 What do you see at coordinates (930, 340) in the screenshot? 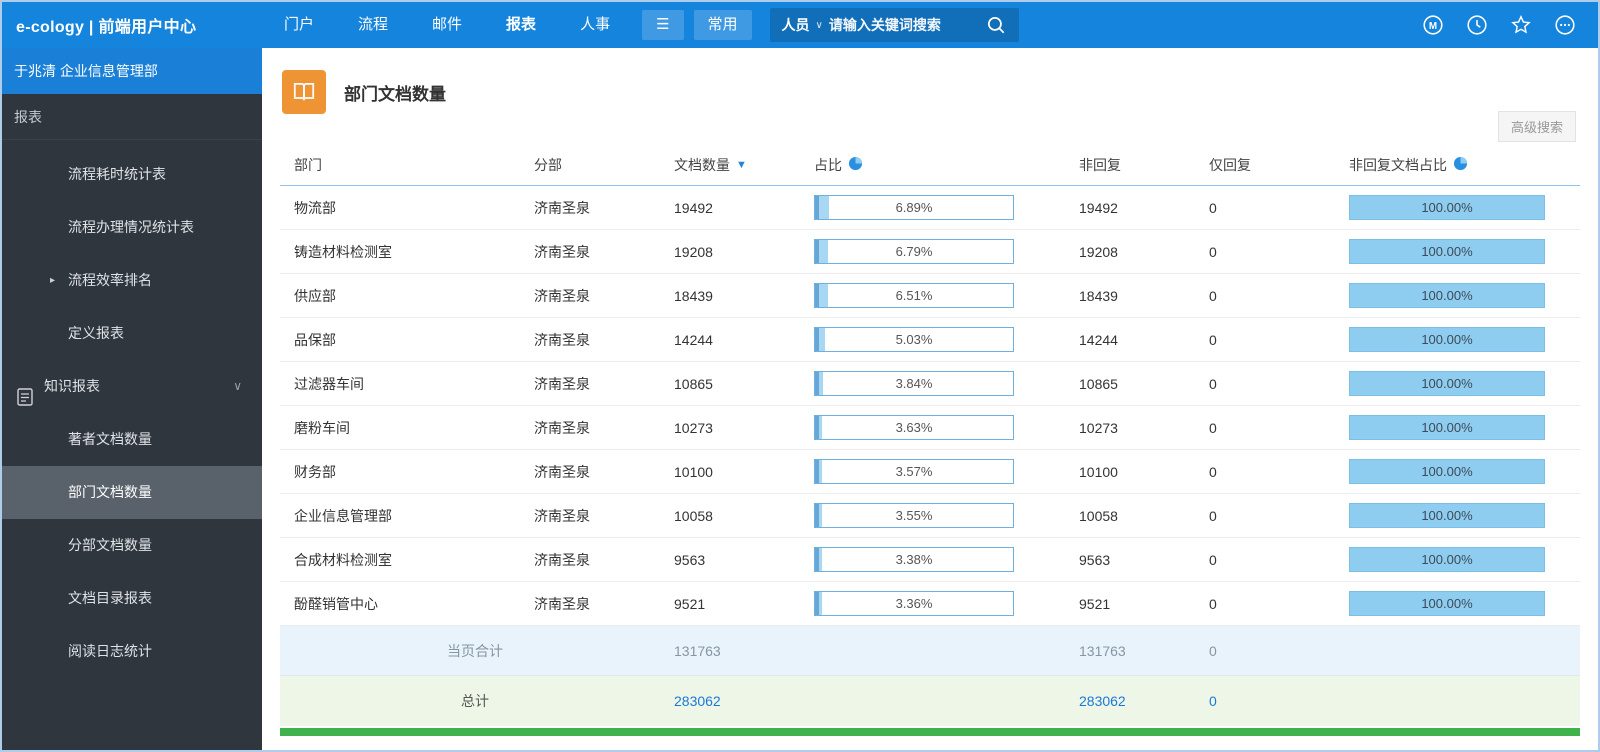
I see `table-row: 品保部 济南圣泉 14244 5.03% 14244 0 100.00%` at bounding box center [930, 340].